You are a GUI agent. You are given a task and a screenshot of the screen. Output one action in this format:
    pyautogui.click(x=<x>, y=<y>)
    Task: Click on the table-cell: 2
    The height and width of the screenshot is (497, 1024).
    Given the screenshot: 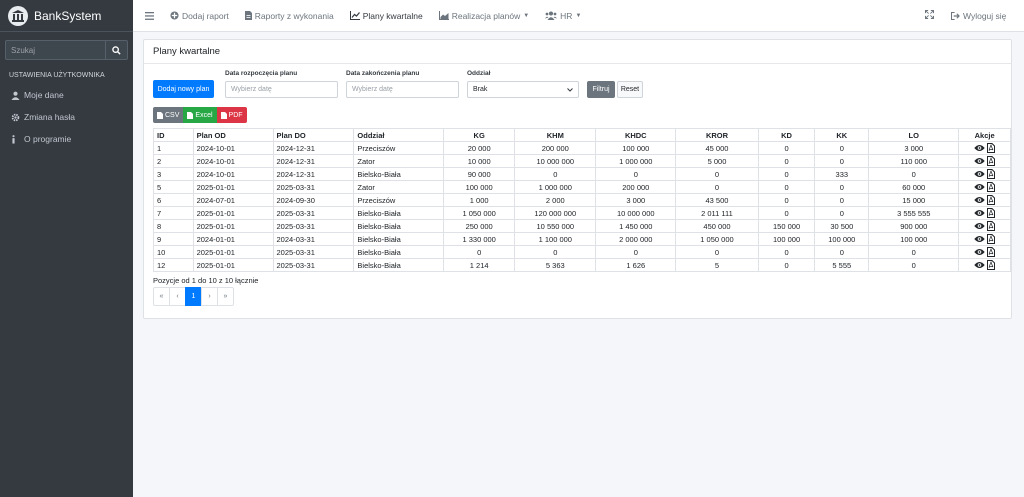 What is the action you would take?
    pyautogui.click(x=173, y=161)
    